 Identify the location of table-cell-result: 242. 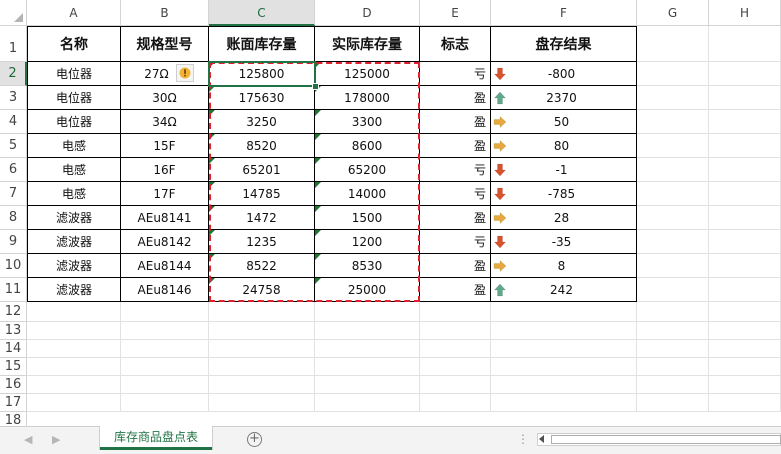
(564, 290).